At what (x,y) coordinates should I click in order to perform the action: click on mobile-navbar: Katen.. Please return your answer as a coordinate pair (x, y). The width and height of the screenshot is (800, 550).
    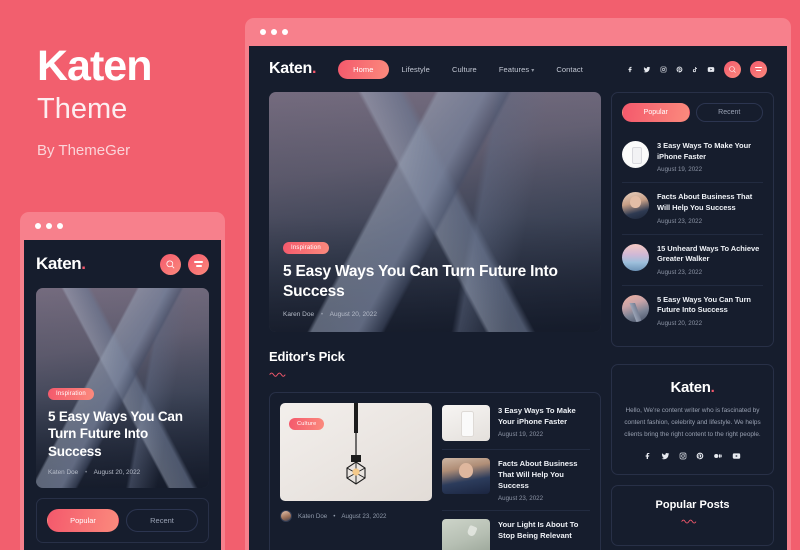
    Looking at the image, I should click on (122, 264).